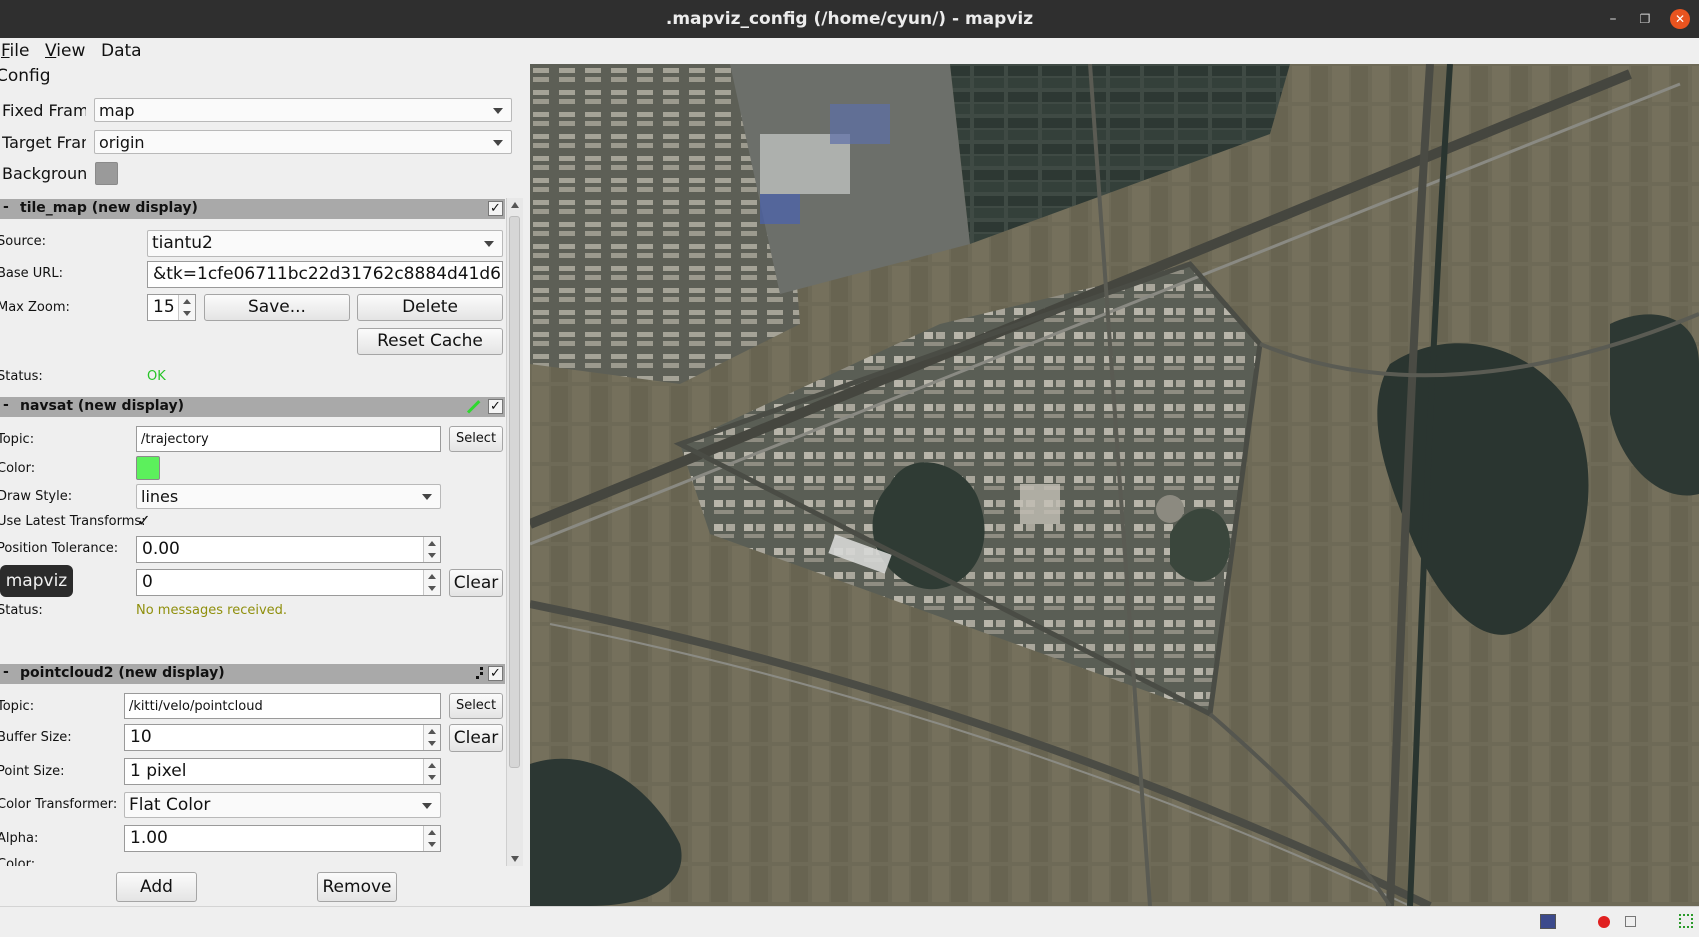 This screenshot has width=1699, height=937. What do you see at coordinates (164, 307) in the screenshot?
I see `max-zoom-value: 15` at bounding box center [164, 307].